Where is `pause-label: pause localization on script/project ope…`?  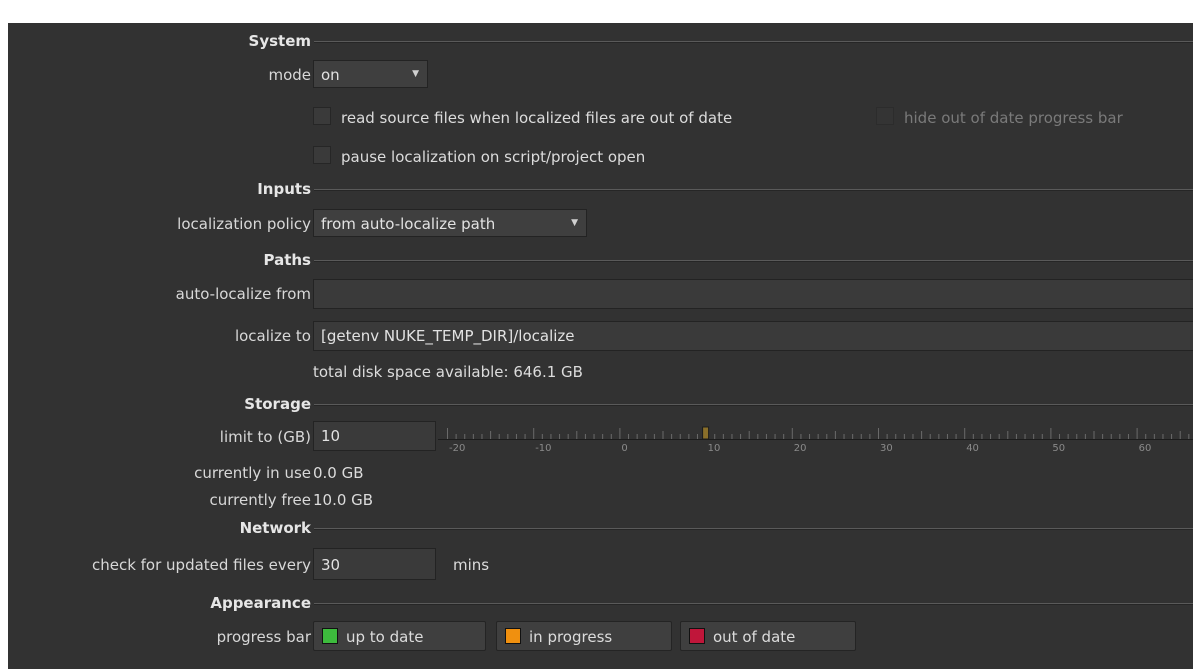
pause-label: pause localization on script/project ope… is located at coordinates (493, 157).